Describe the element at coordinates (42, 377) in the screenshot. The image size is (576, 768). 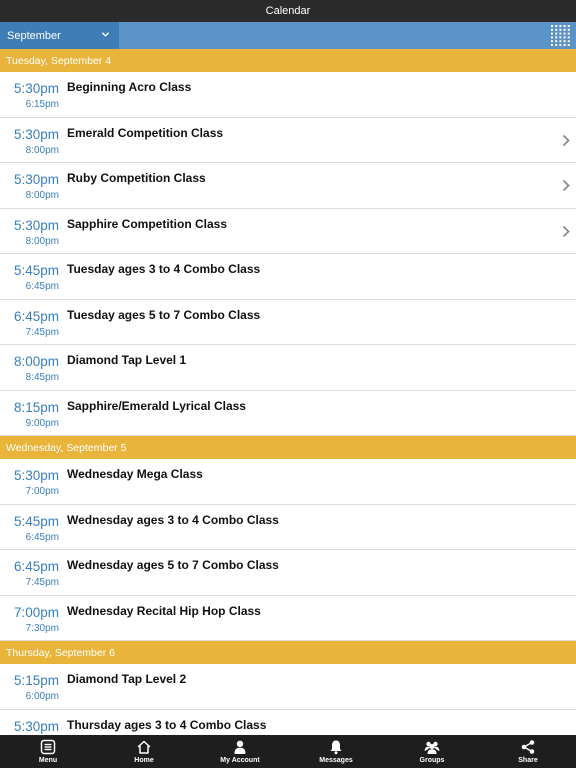
I see `event-end-time: 8:45pm` at that location.